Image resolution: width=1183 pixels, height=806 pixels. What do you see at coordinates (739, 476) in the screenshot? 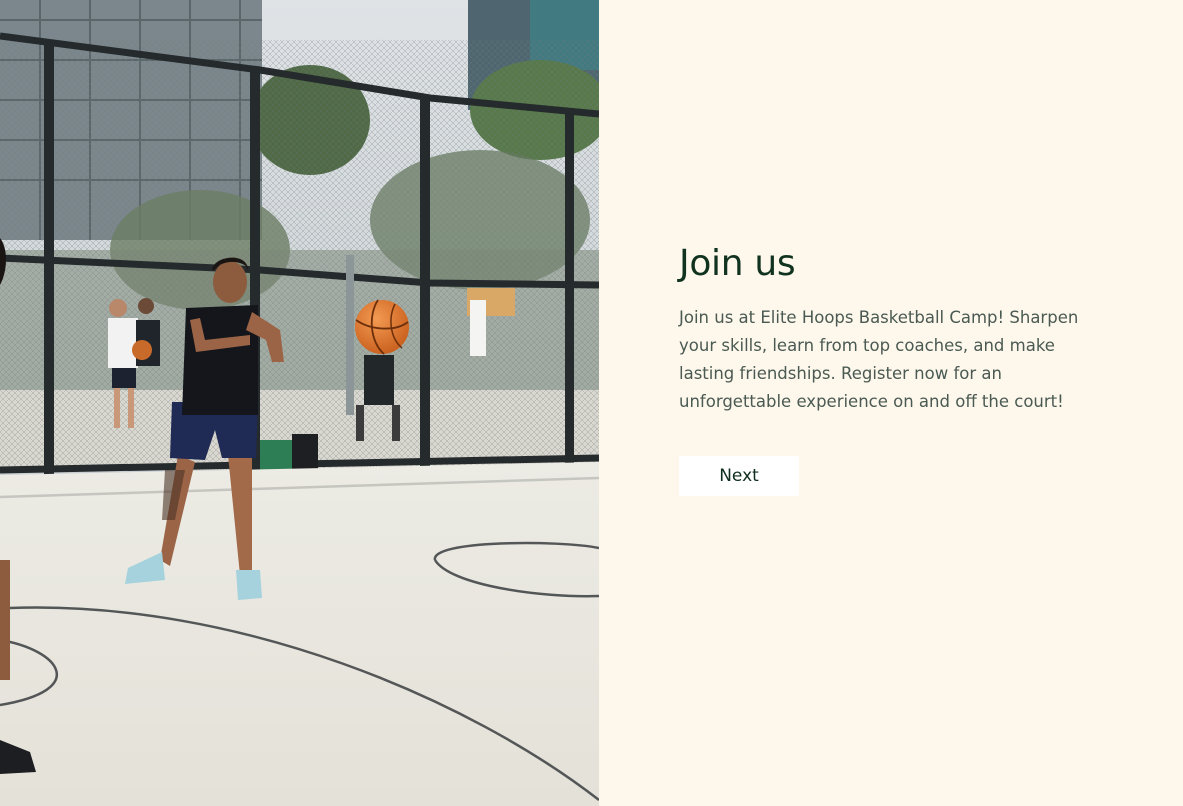
I see `next-button: Next` at bounding box center [739, 476].